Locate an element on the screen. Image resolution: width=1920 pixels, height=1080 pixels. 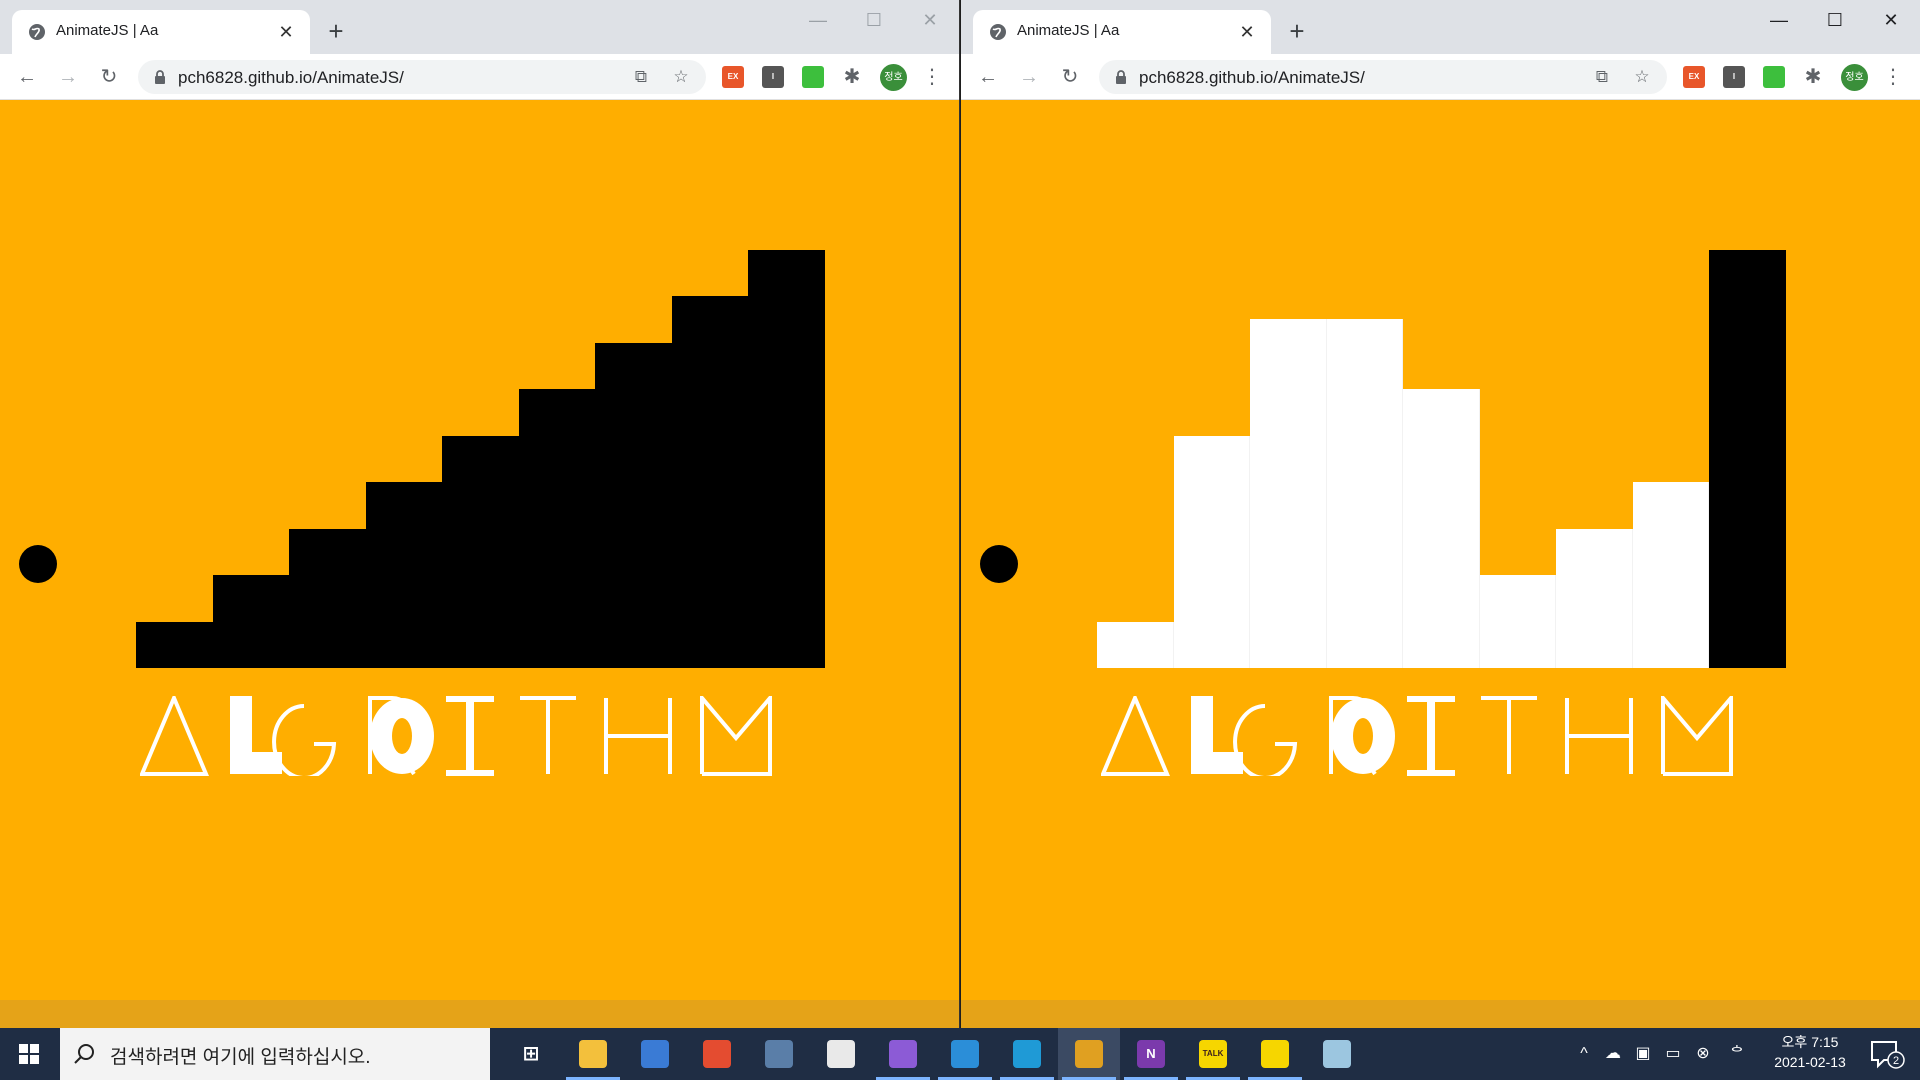
git-taskbar-button is located at coordinates (717, 1054).